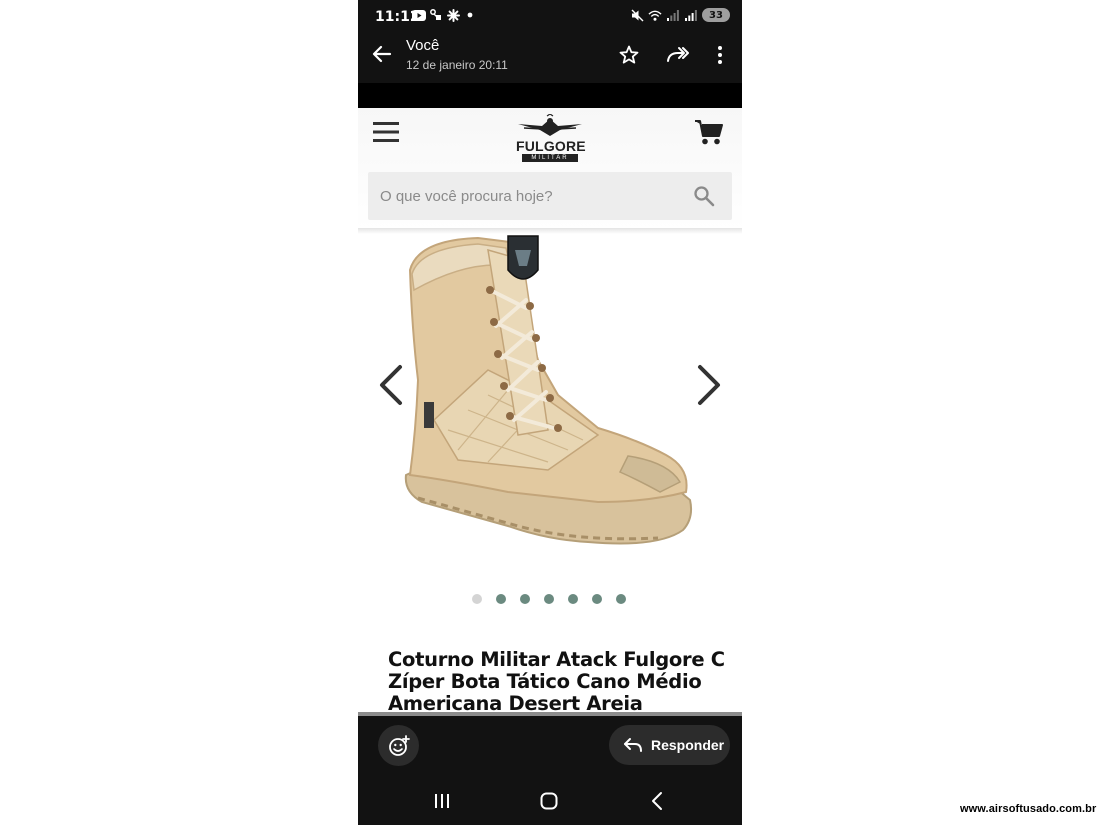  I want to click on watermark-text: www.airsoftusado.com.br, so click(1028, 809).